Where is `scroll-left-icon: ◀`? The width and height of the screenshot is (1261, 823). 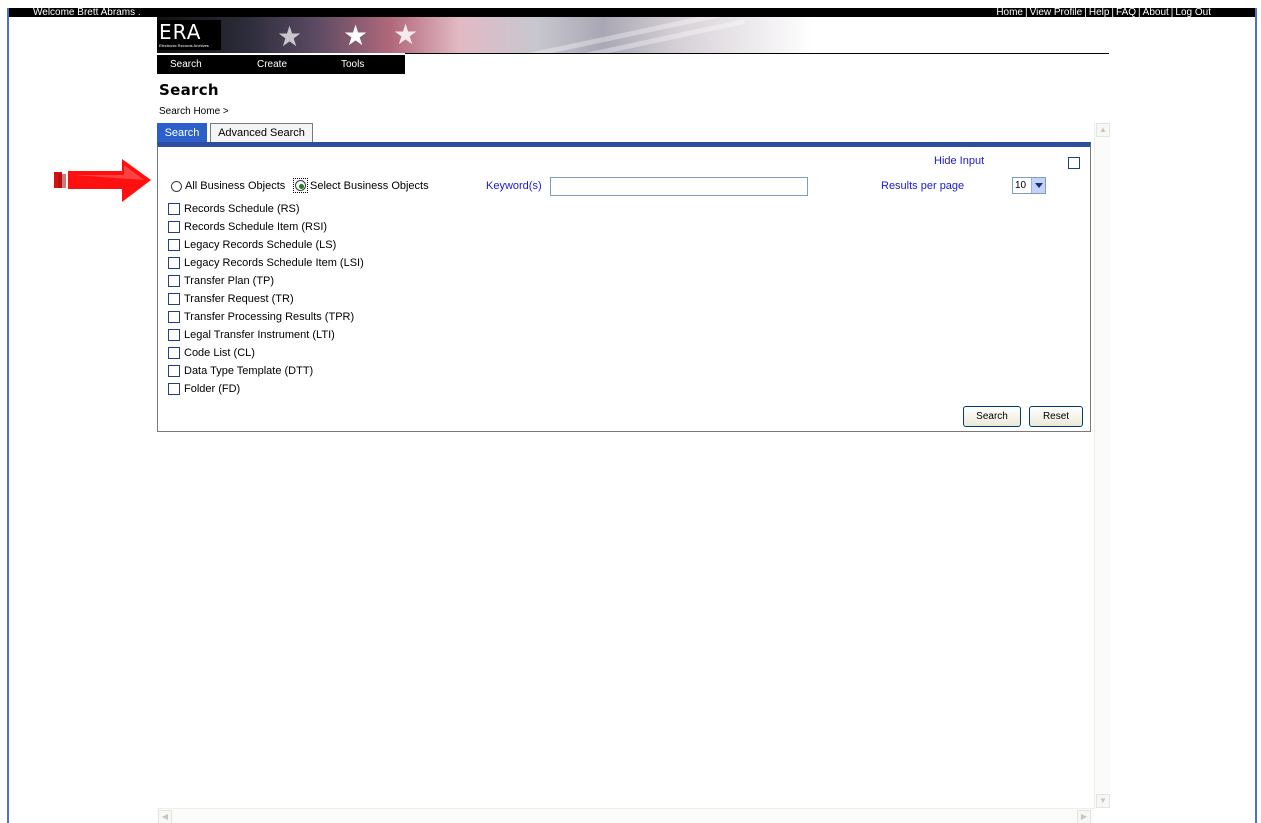
scroll-left-icon: ◀ is located at coordinates (165, 816).